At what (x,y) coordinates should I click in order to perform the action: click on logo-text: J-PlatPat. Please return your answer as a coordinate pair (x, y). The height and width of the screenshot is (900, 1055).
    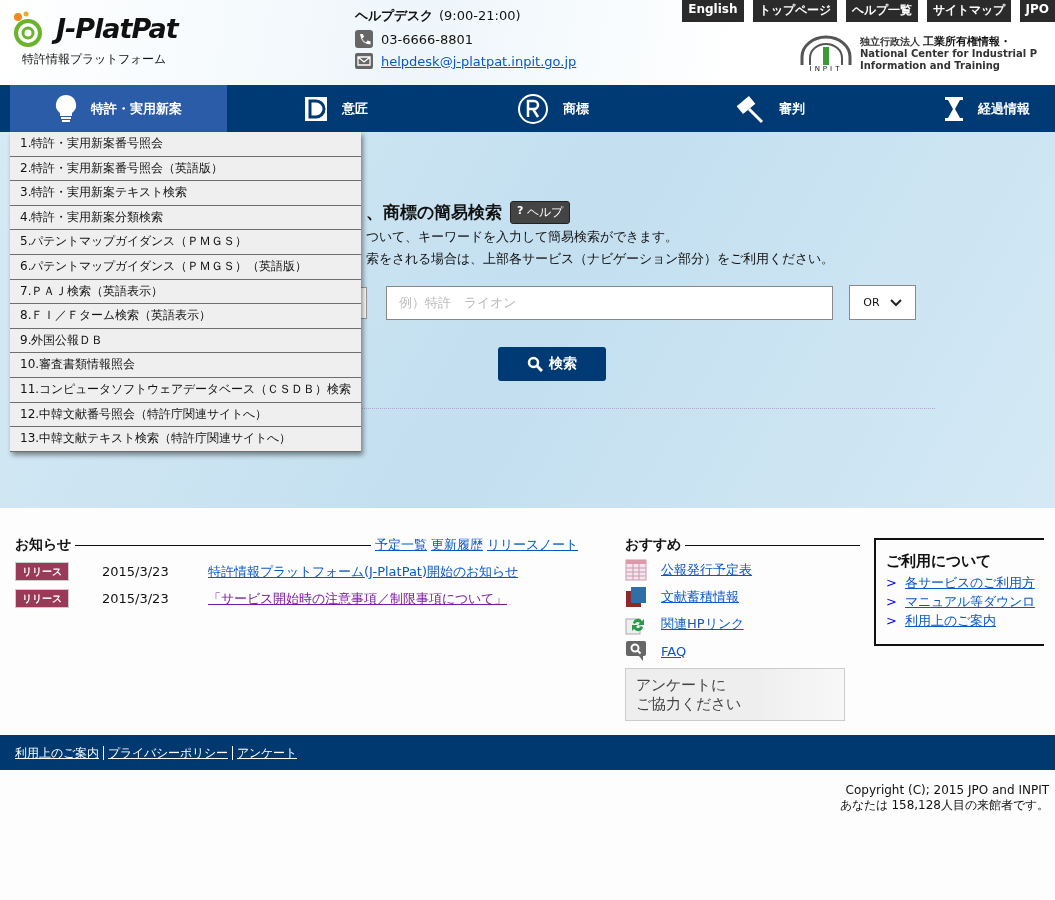
    Looking at the image, I should click on (118, 29).